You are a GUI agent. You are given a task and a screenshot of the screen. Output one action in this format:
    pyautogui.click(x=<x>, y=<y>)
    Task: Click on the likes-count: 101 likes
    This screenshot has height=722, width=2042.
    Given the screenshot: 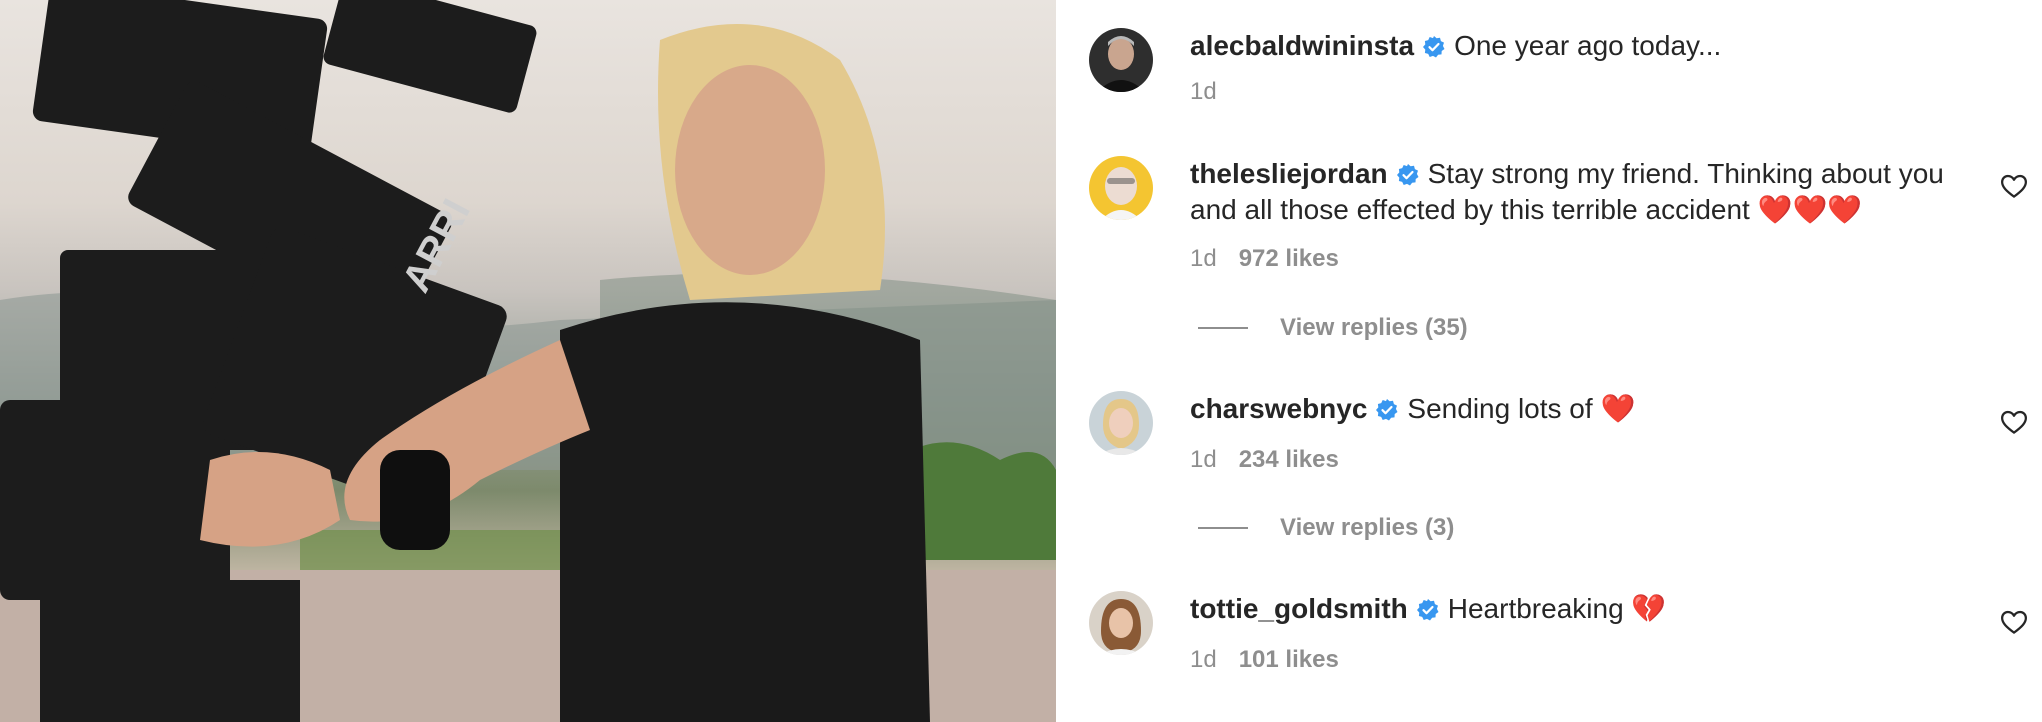 What is the action you would take?
    pyautogui.click(x=1289, y=659)
    